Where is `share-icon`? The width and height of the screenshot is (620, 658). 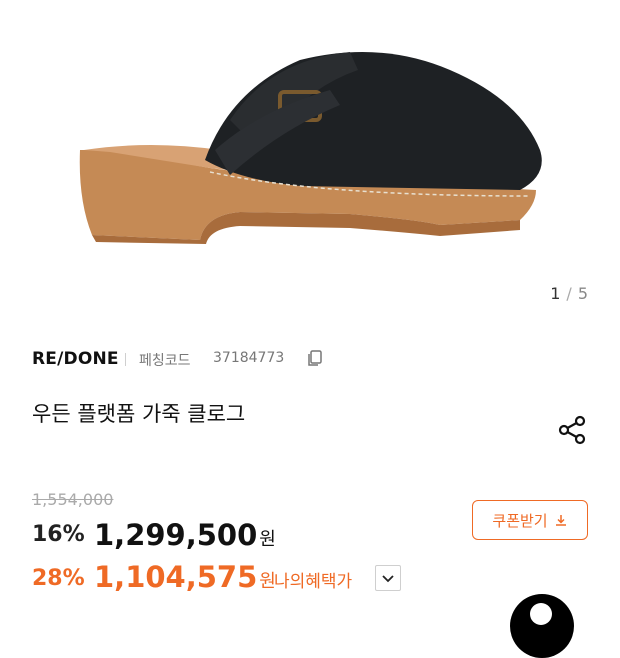 share-icon is located at coordinates (572, 430).